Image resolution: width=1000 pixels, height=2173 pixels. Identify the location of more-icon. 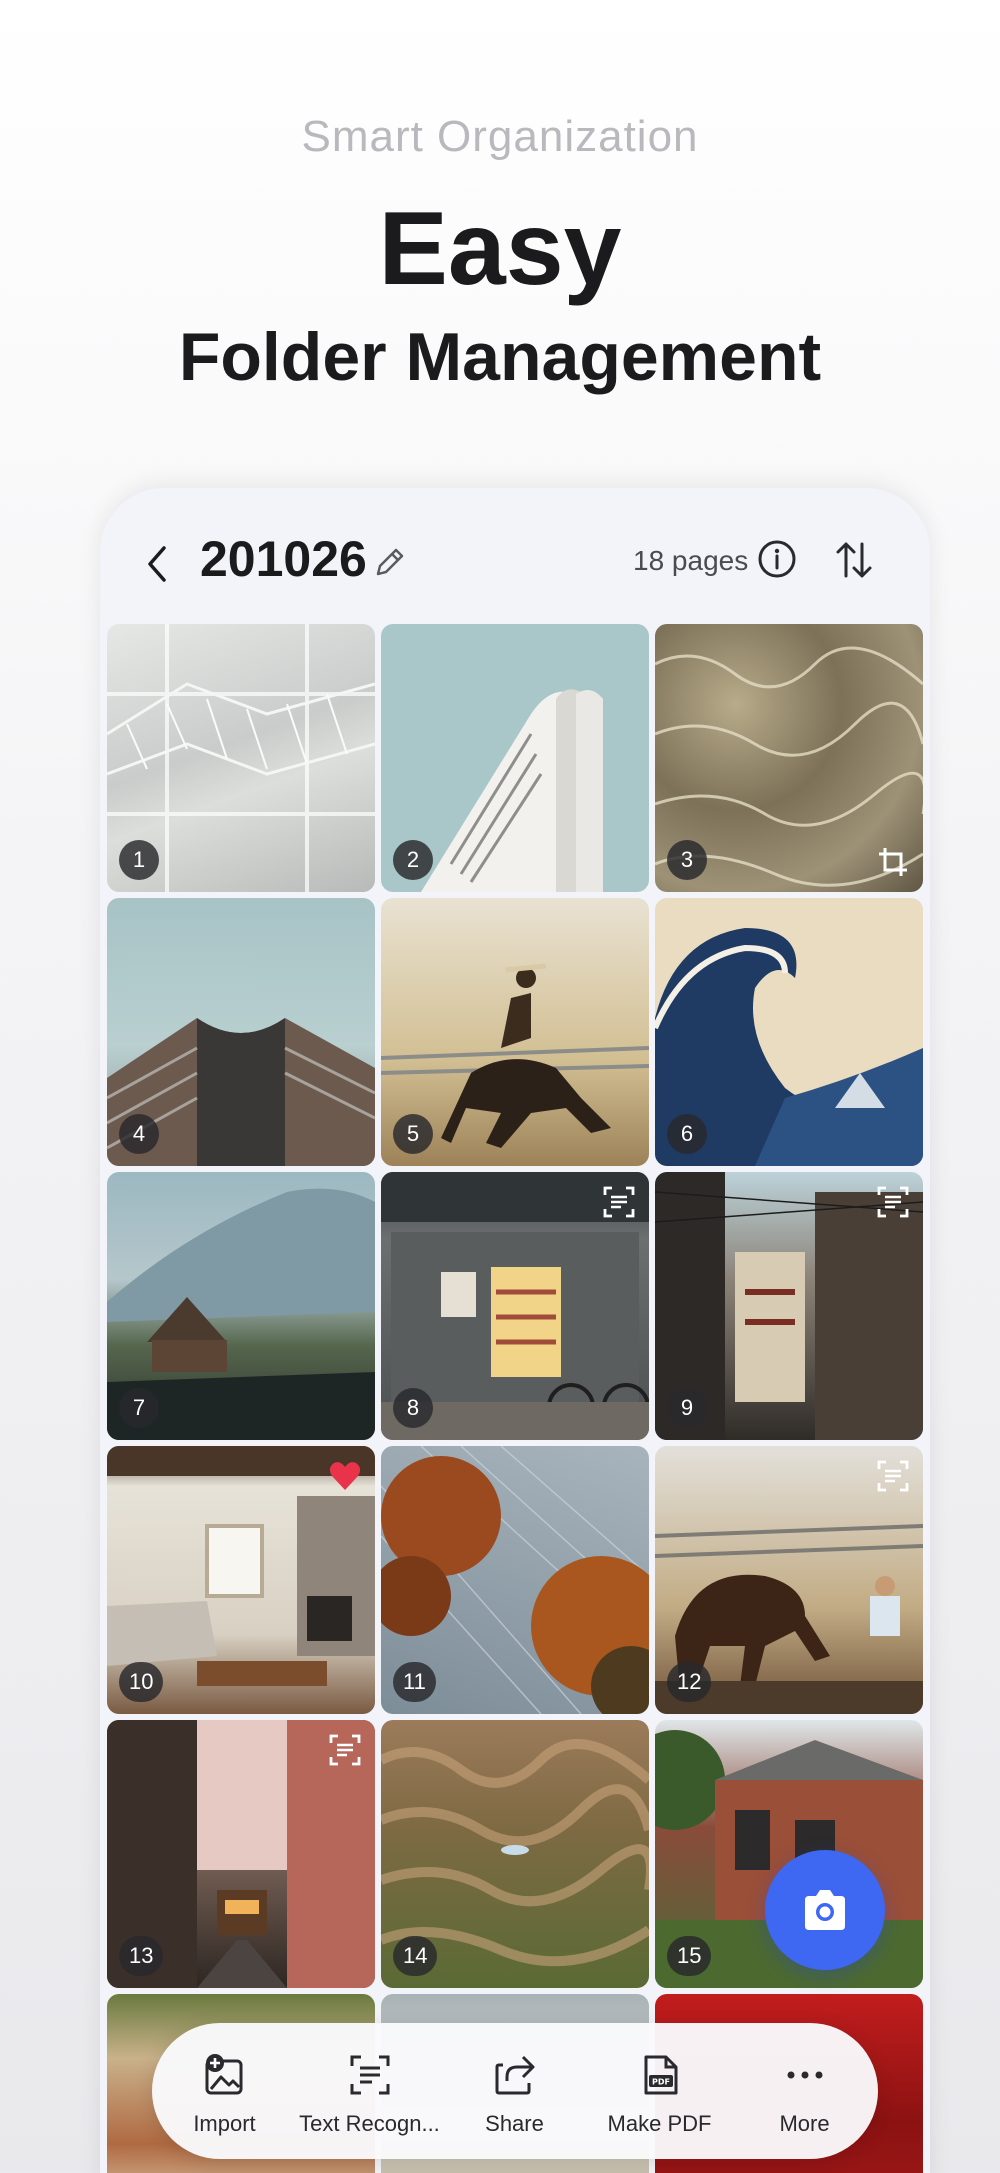
(804, 2075).